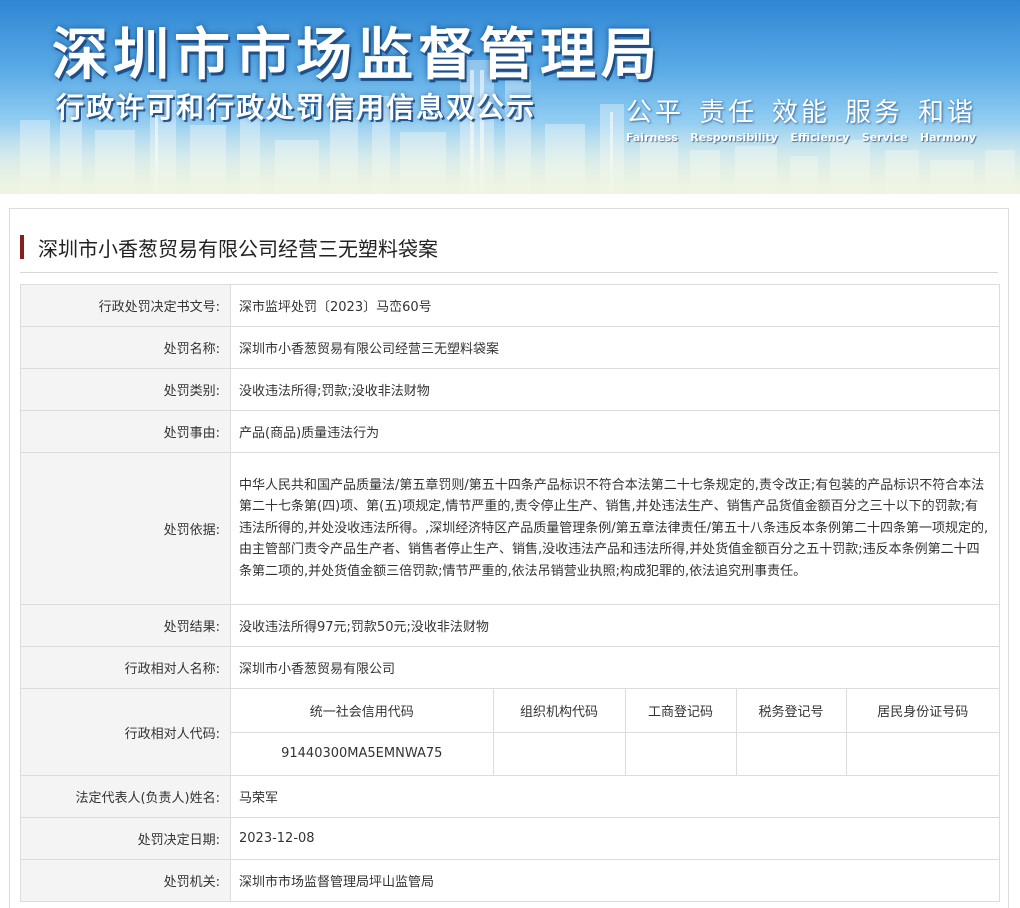 This screenshot has height=908, width=1020. Describe the element at coordinates (655, 113) in the screenshot. I see `motto-word: 公平` at that location.